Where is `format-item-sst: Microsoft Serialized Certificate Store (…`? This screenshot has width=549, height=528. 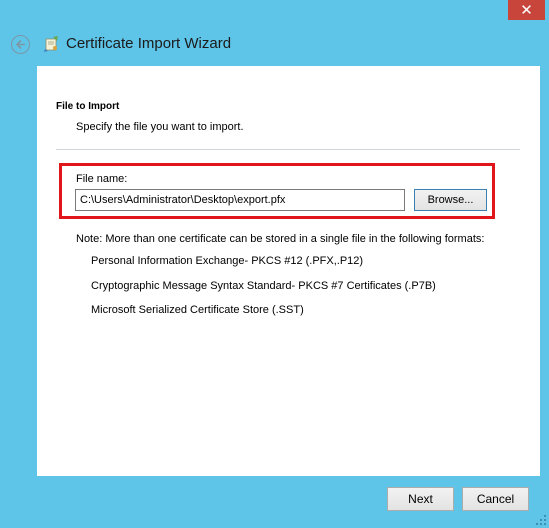
format-item-sst: Microsoft Serialized Certificate Store (… is located at coordinates (197, 310).